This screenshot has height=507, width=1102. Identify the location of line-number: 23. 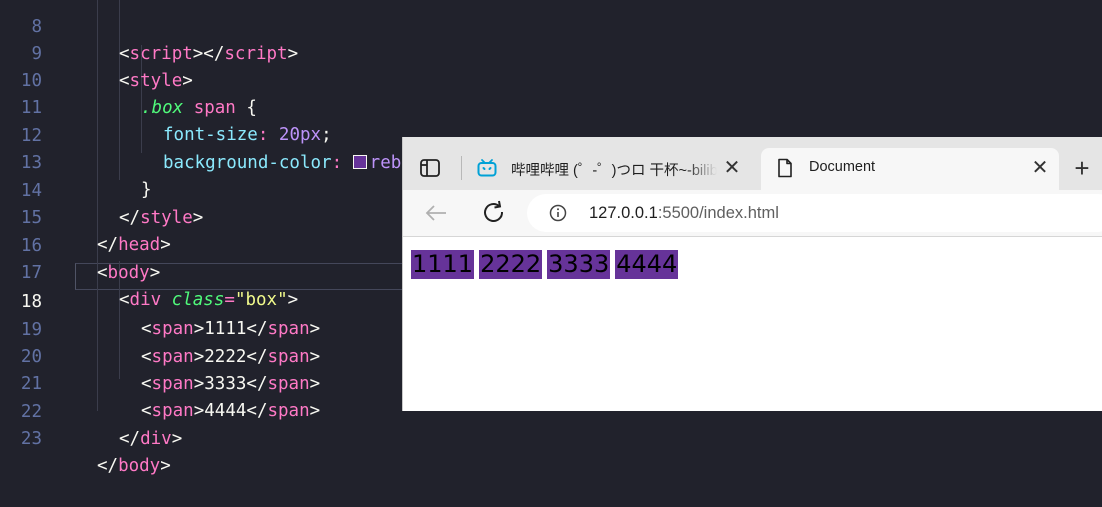
(31, 439).